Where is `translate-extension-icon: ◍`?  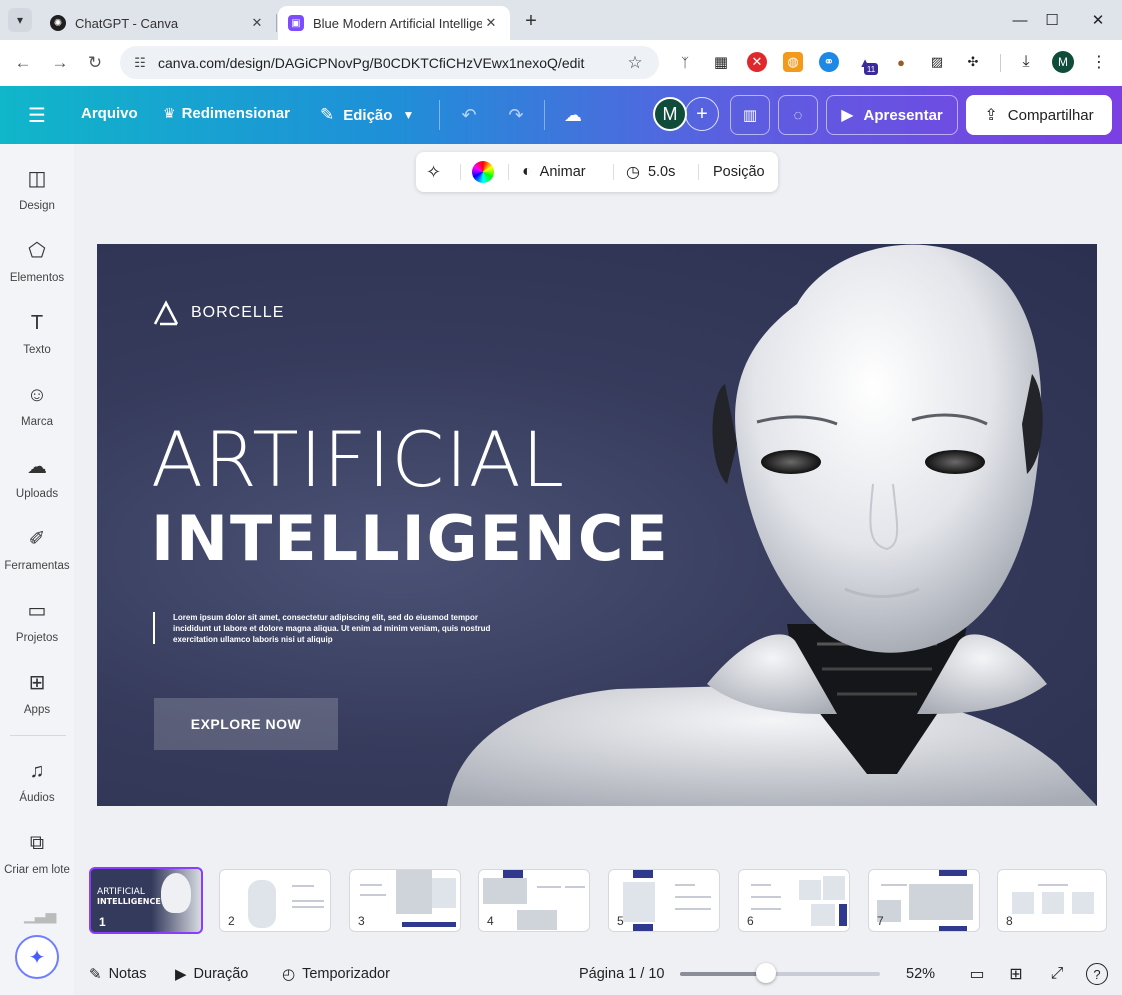 translate-extension-icon: ◍ is located at coordinates (793, 62).